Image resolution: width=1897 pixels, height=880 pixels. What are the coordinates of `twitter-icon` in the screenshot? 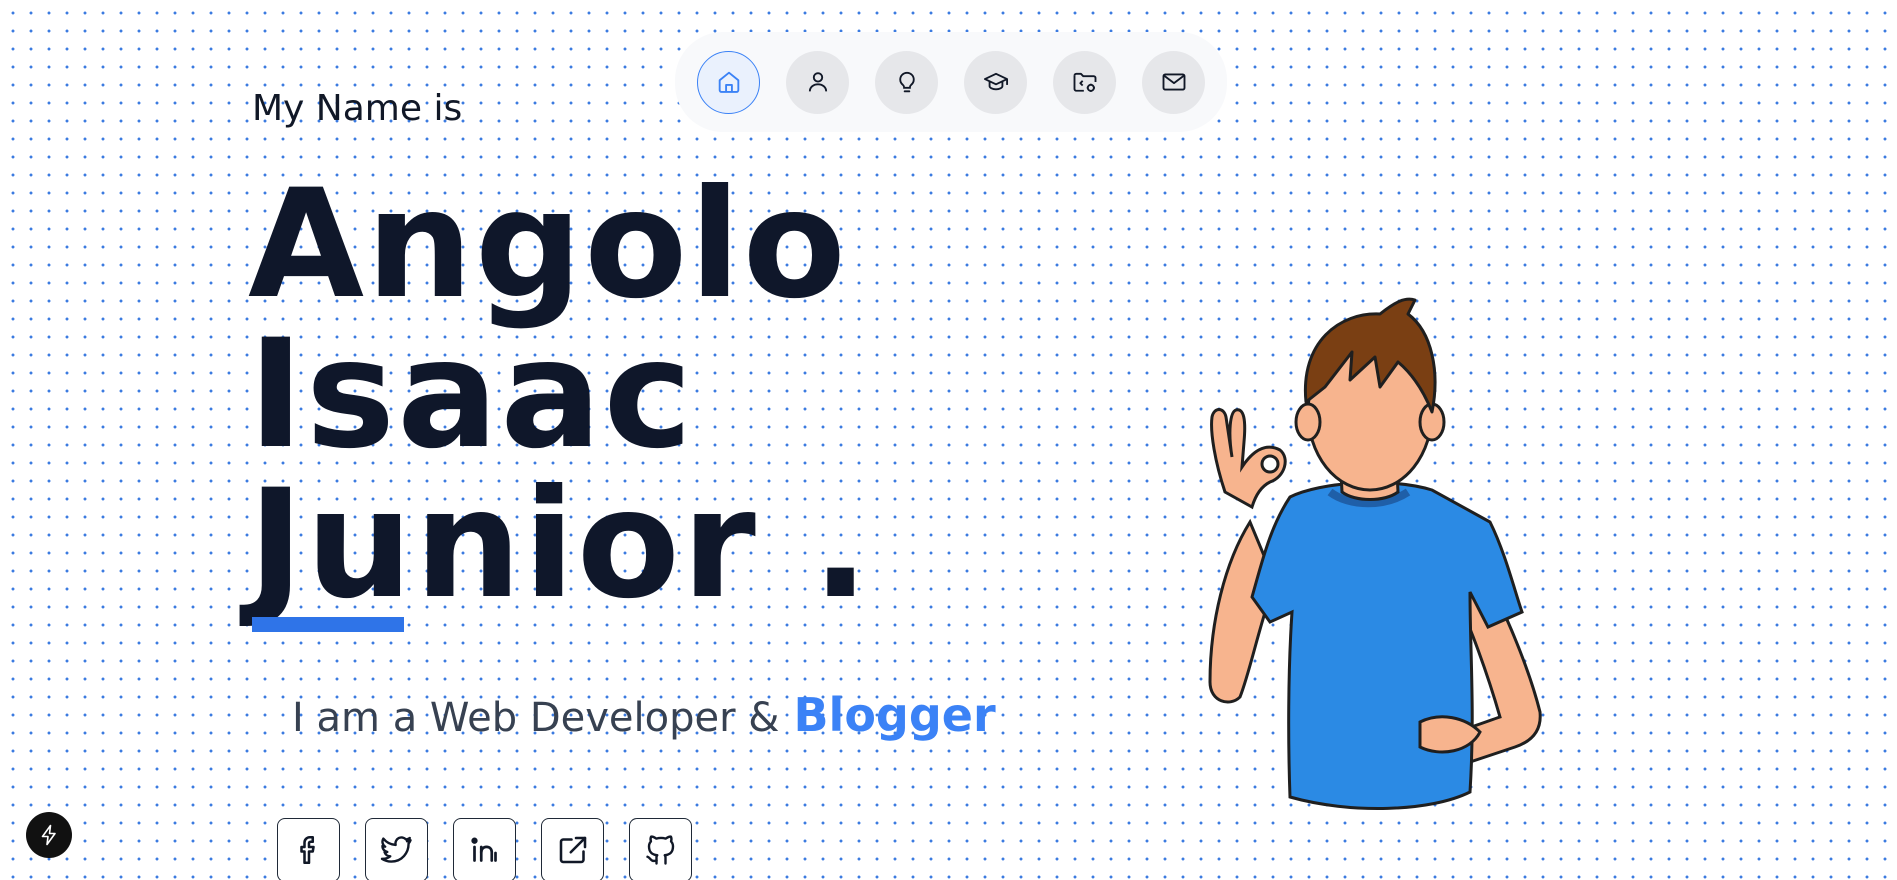 It's located at (396, 849).